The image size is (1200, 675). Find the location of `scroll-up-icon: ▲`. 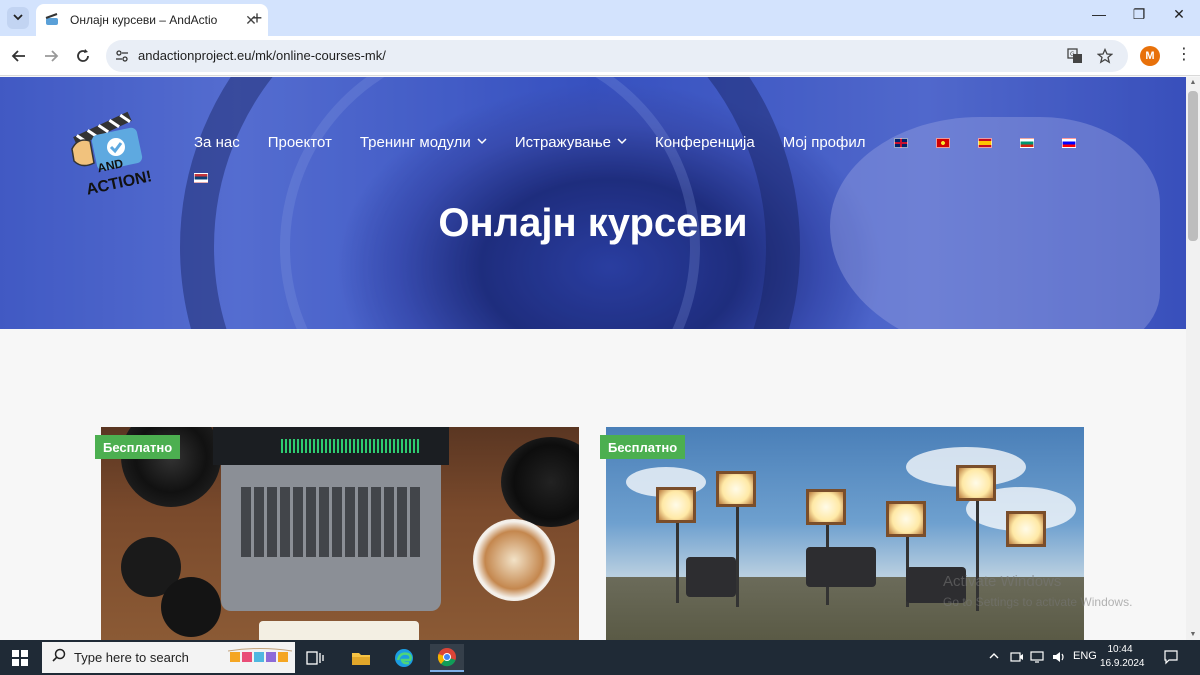

scroll-up-icon: ▲ is located at coordinates (1193, 82).